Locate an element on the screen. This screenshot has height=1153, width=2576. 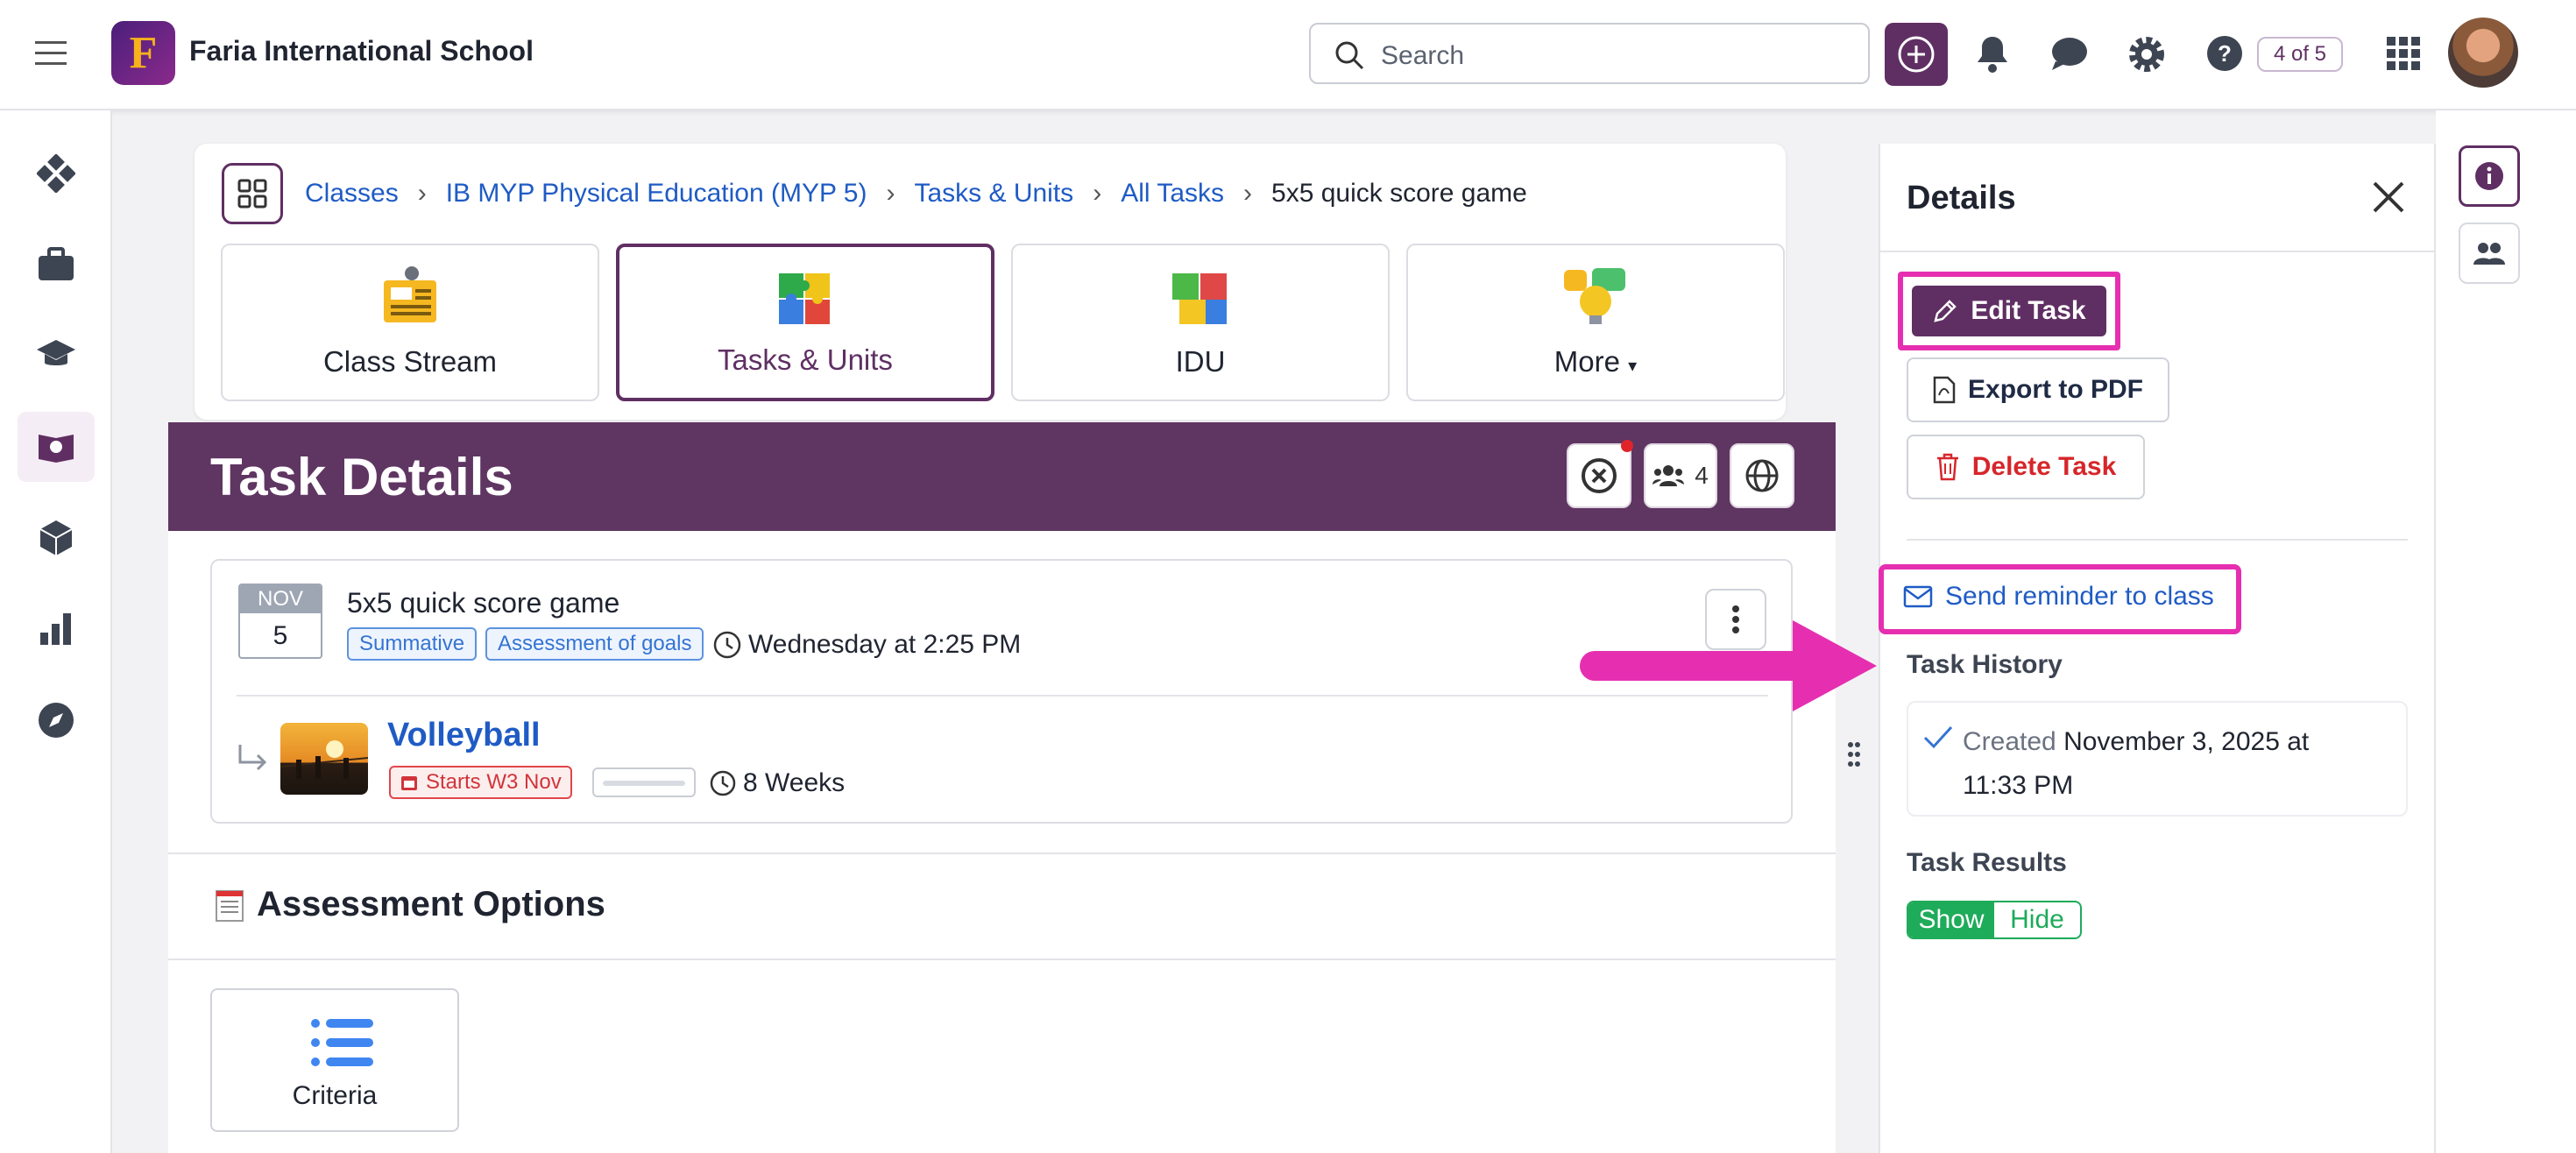
sidebar-cube-icon is located at coordinates (56, 538).